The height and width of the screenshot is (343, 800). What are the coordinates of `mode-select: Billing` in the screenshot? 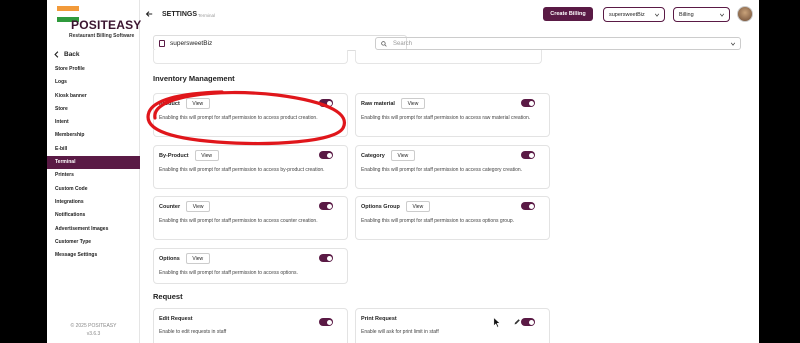 It's located at (701, 14).